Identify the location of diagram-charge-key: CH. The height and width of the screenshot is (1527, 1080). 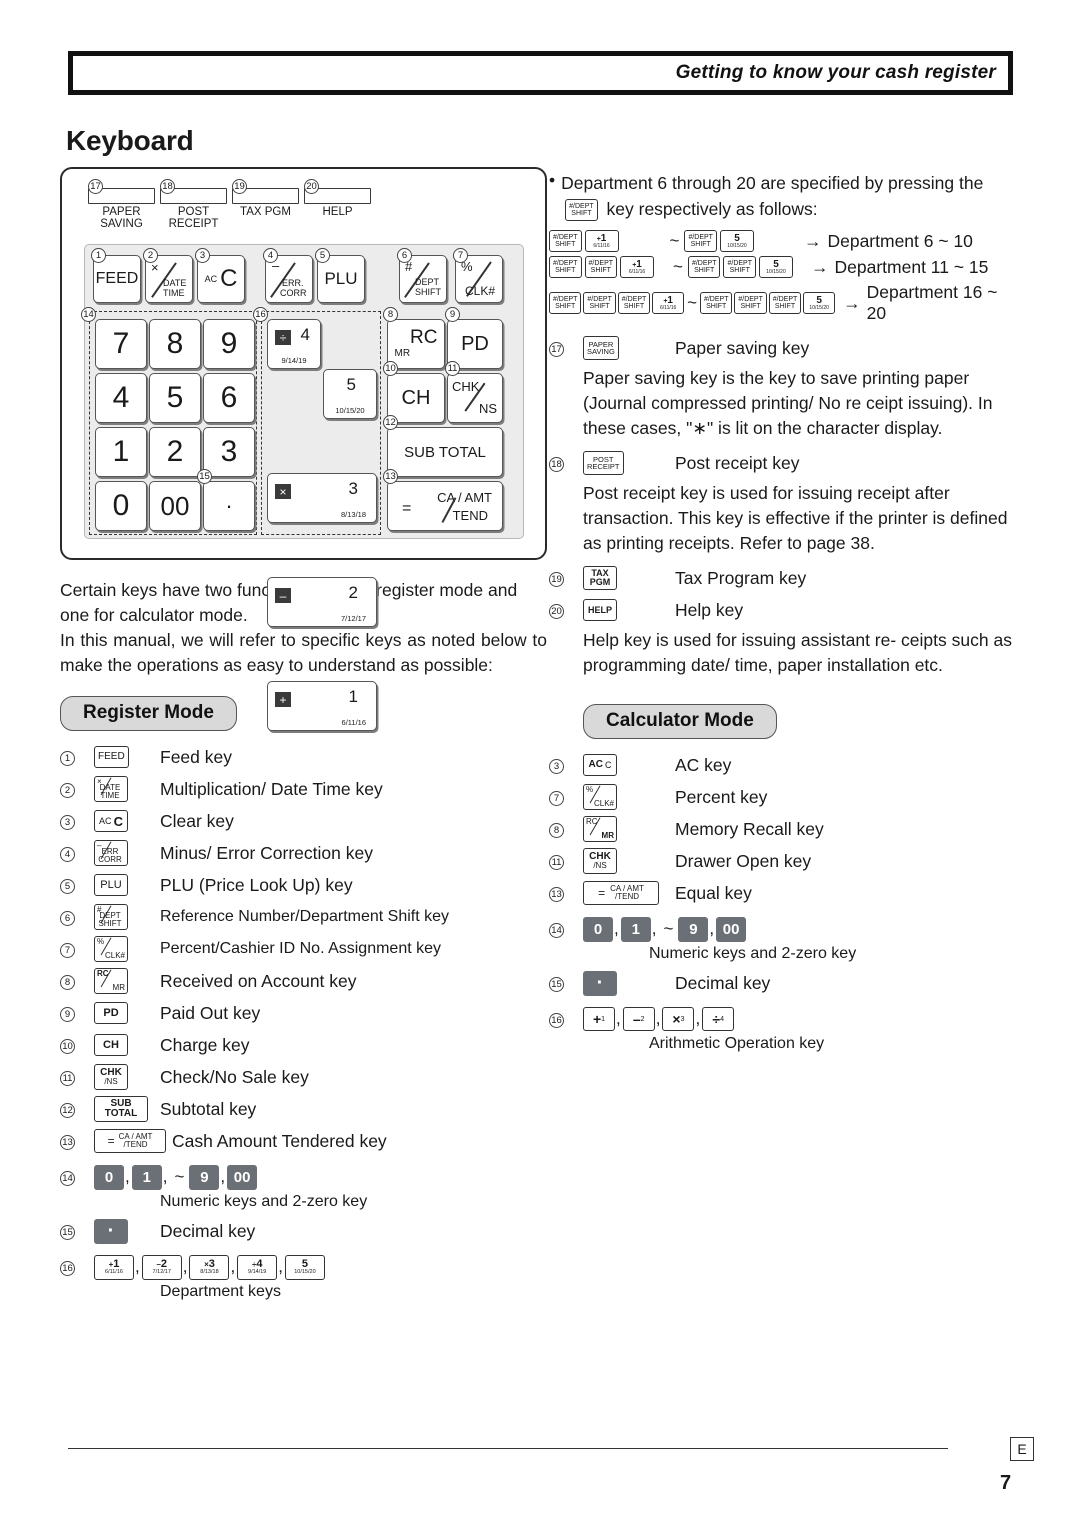
(416, 398).